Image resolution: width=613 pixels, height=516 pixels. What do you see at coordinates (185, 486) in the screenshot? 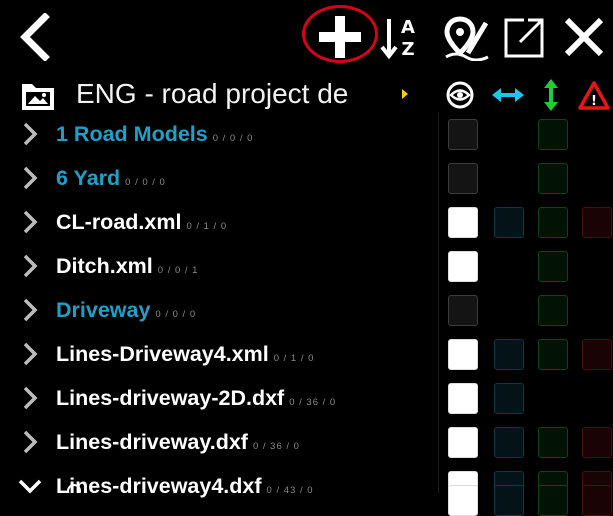
I see `list-item-label: Lines-driveway4.dxf 0 / 43 / 0` at bounding box center [185, 486].